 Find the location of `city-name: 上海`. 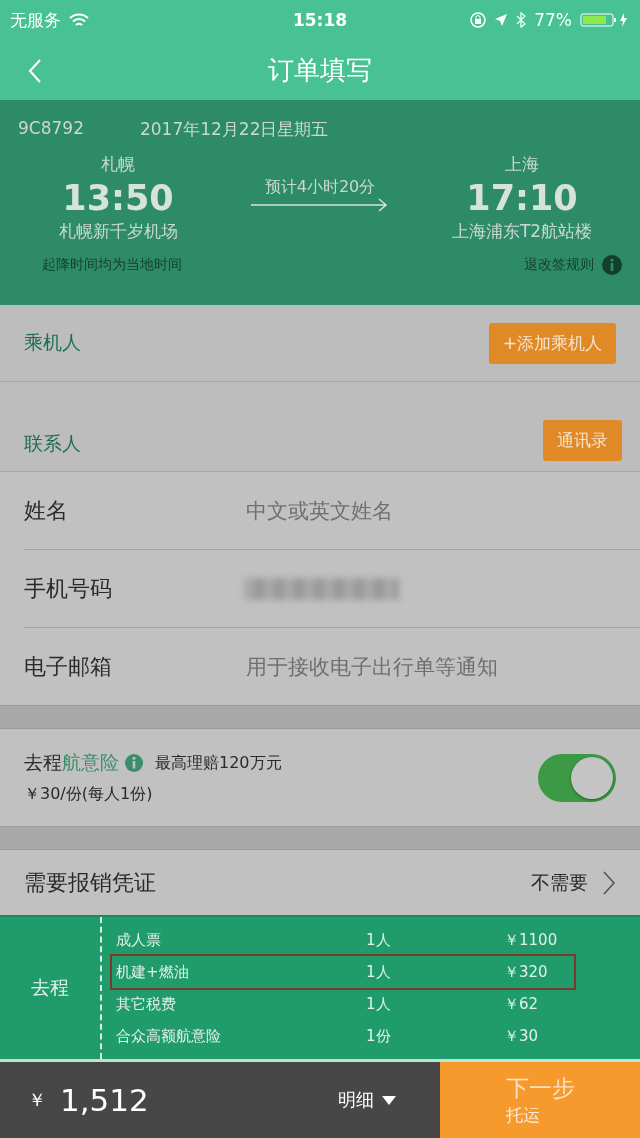

city-name: 上海 is located at coordinates (522, 164).